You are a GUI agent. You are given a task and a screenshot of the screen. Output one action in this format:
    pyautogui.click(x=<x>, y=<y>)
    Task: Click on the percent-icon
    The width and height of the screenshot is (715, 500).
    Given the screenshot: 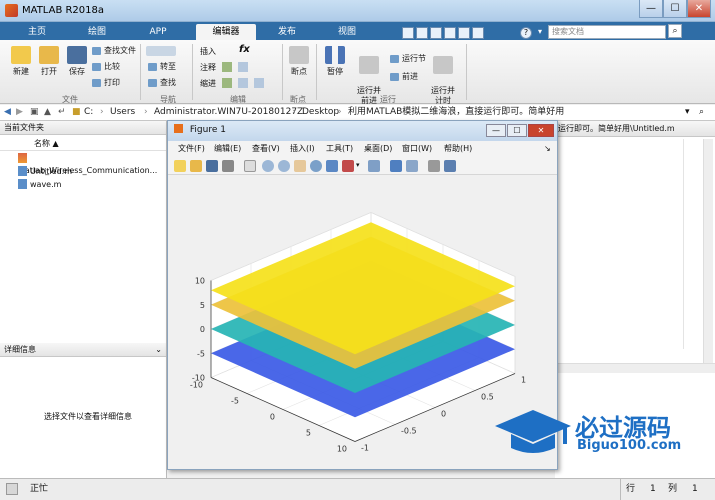 What is the action you would take?
    pyautogui.click(x=227, y=67)
    